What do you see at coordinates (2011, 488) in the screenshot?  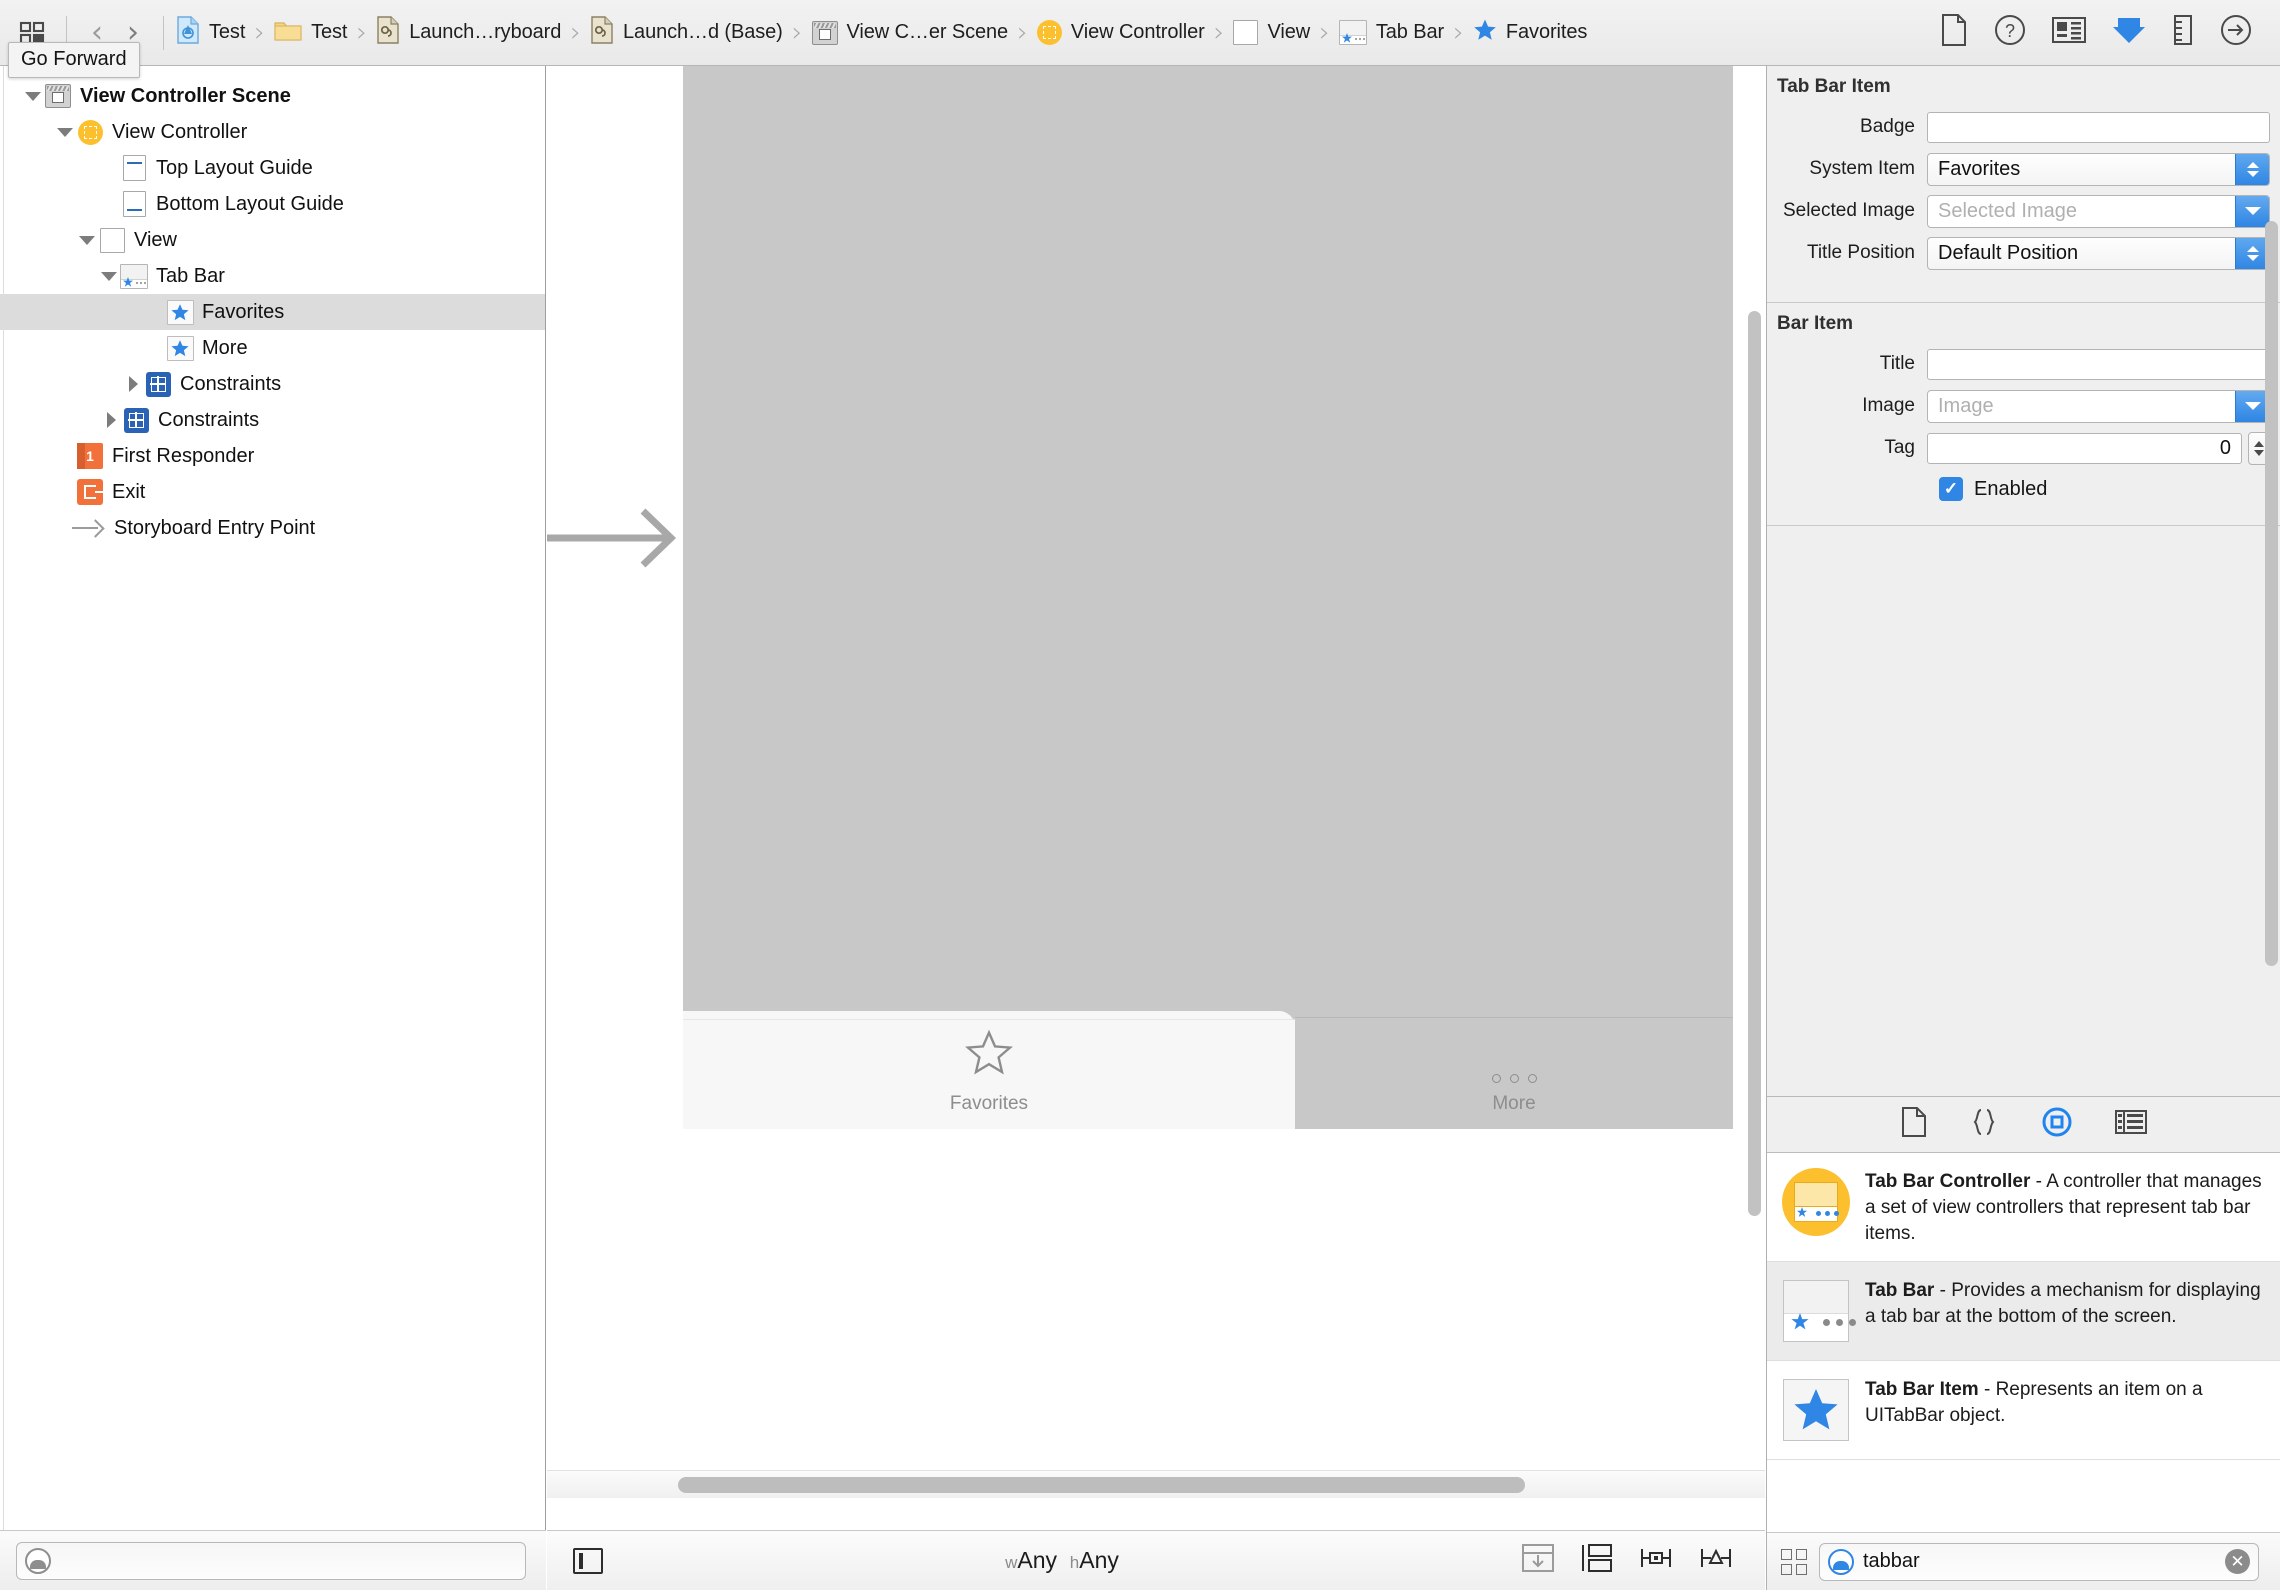 I see `enabled-label: Enabled` at bounding box center [2011, 488].